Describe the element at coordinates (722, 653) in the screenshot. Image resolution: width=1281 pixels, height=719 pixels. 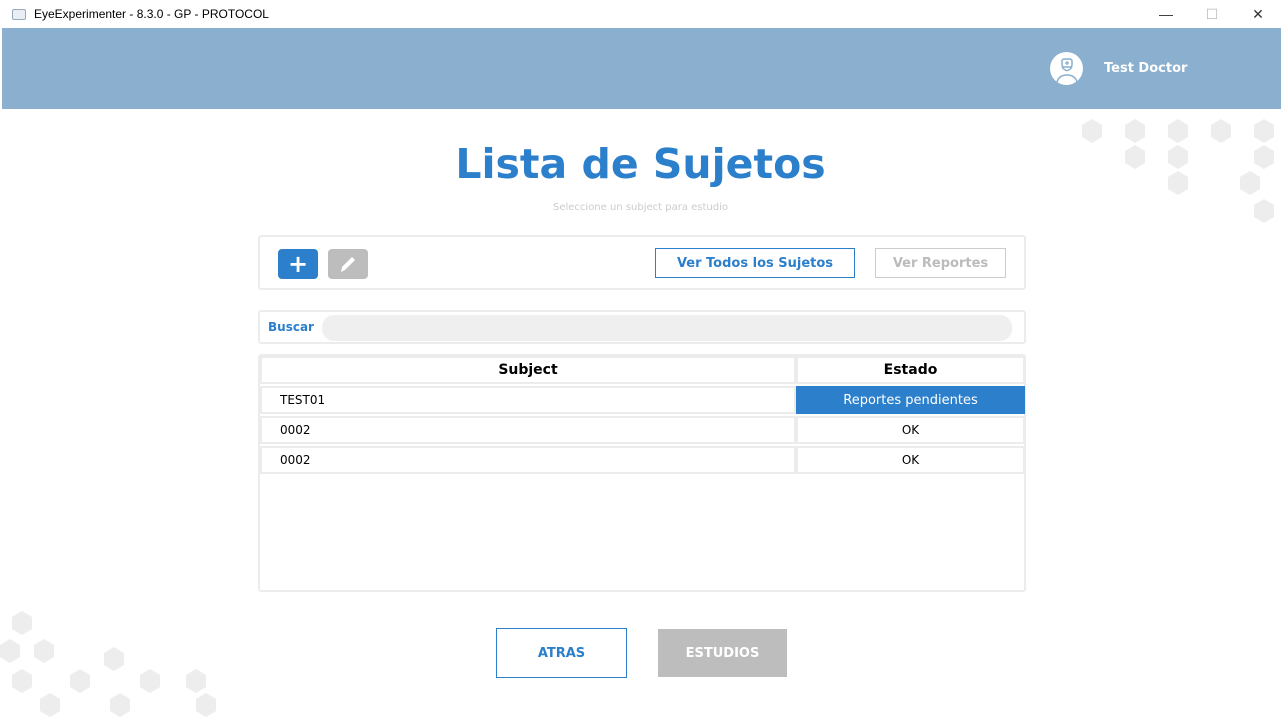
I see `studies-button: ESTUDIOS` at that location.